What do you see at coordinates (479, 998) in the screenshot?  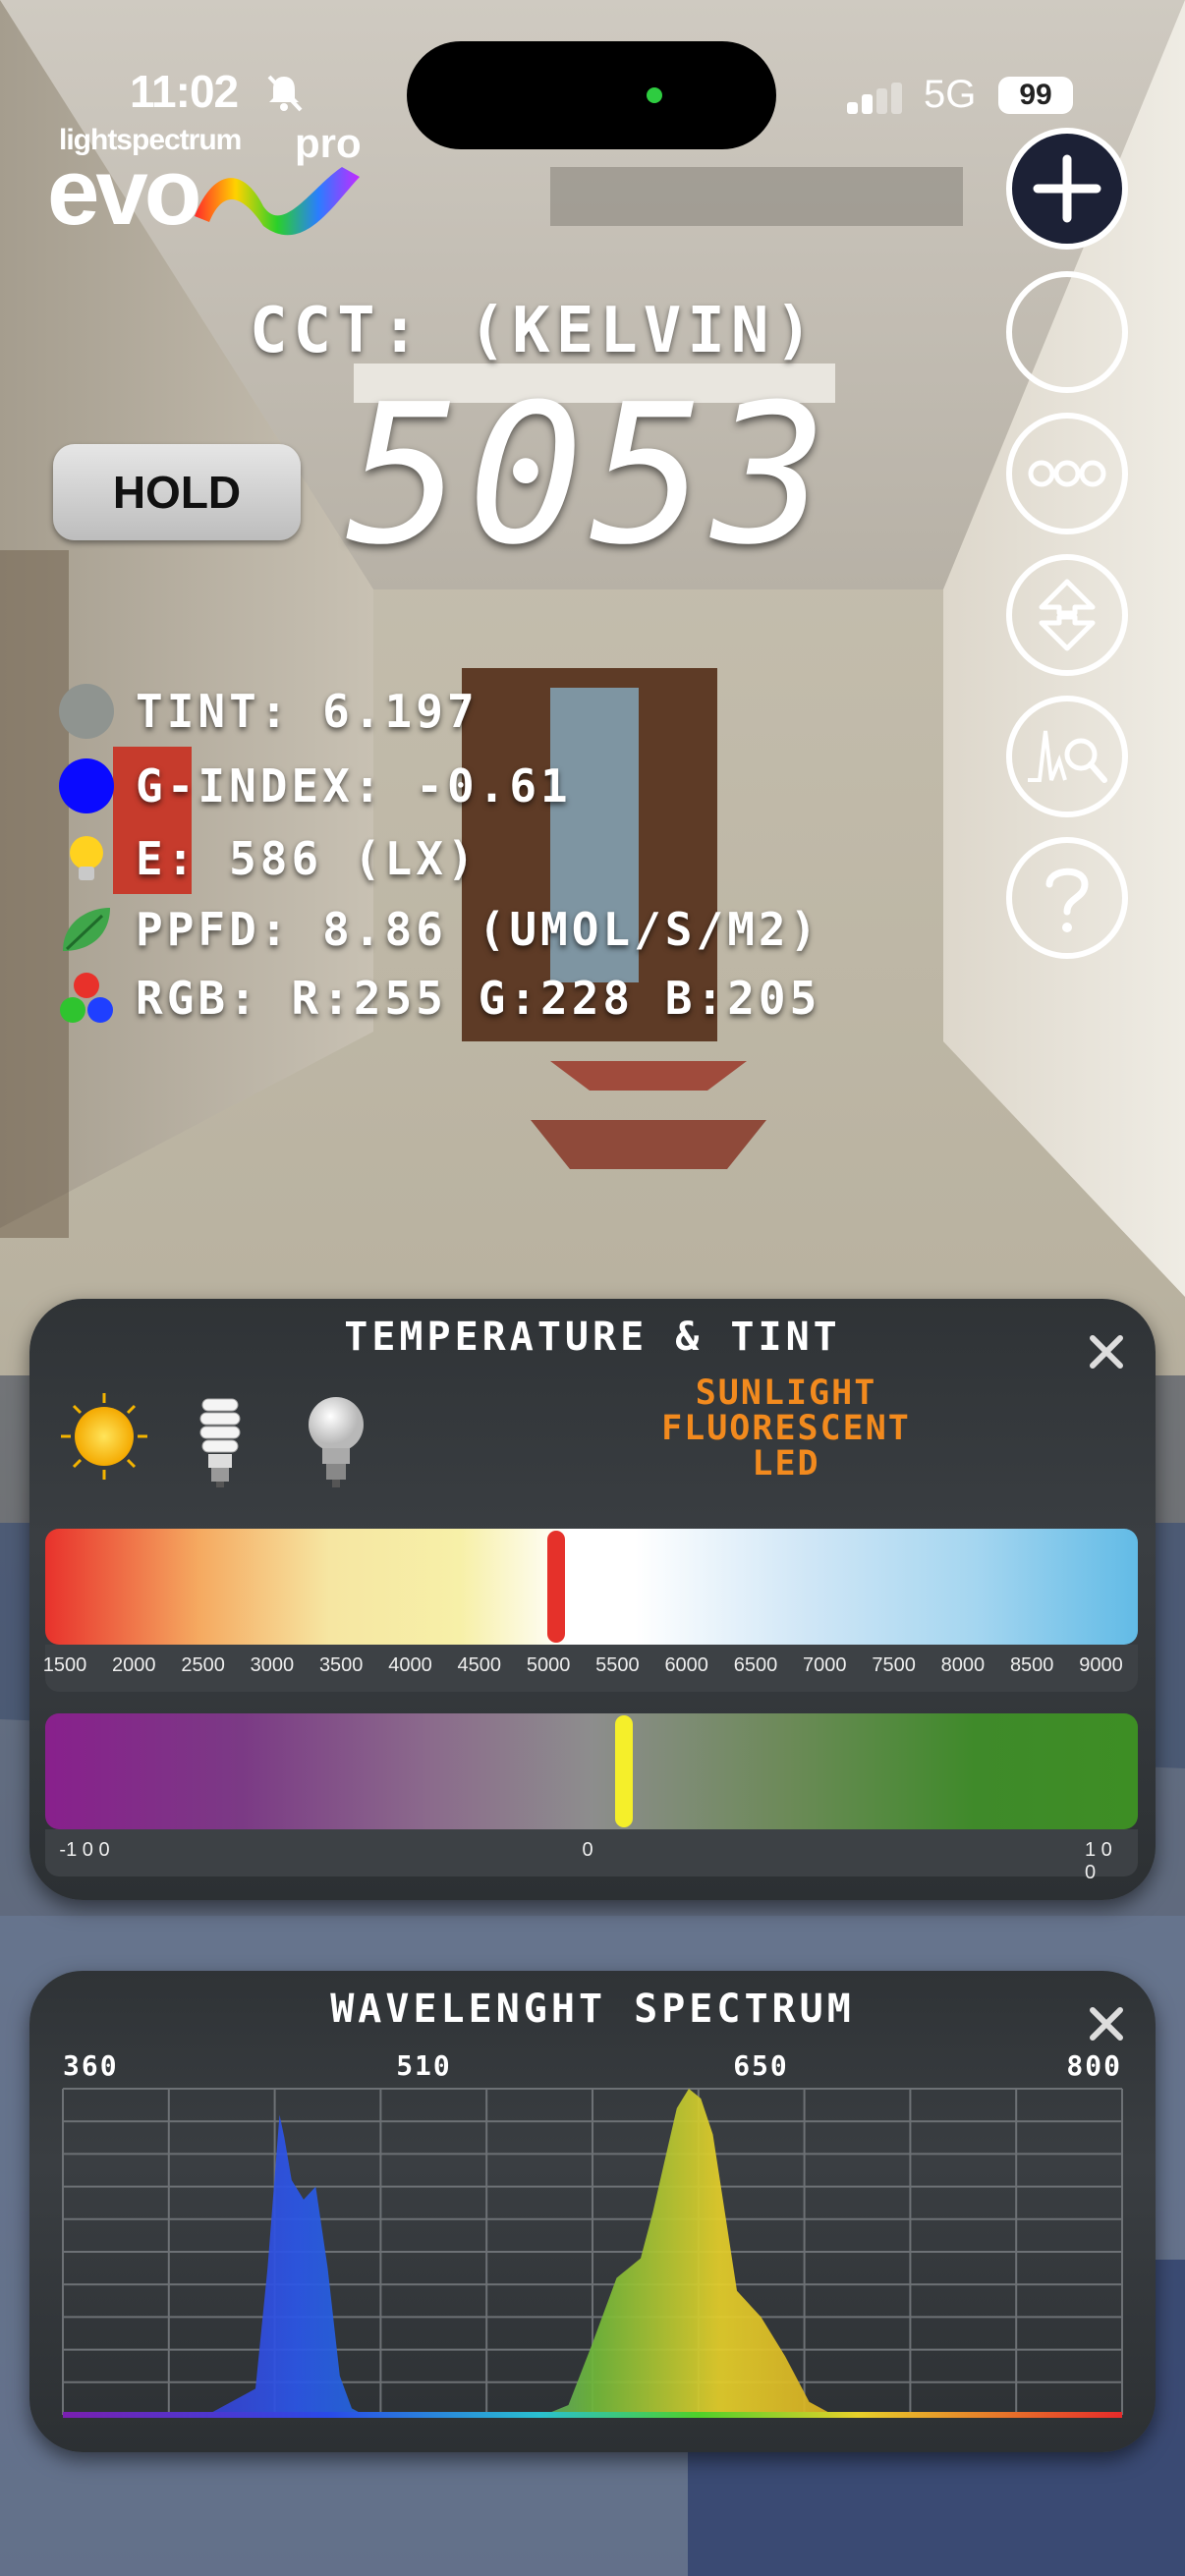 I see `metric-rgb-text: RGB: R:255 G:228 B:205` at bounding box center [479, 998].